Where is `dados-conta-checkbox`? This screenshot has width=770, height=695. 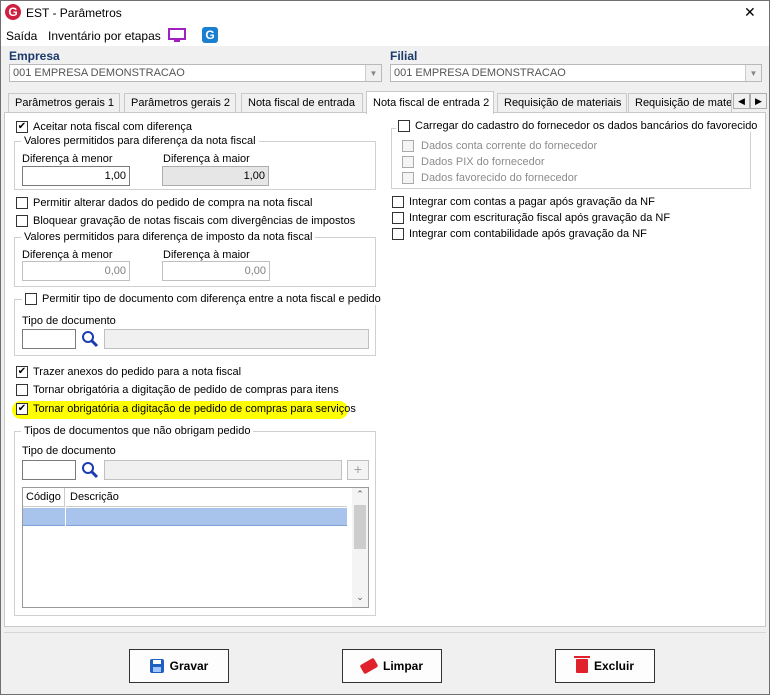 dados-conta-checkbox is located at coordinates (408, 146).